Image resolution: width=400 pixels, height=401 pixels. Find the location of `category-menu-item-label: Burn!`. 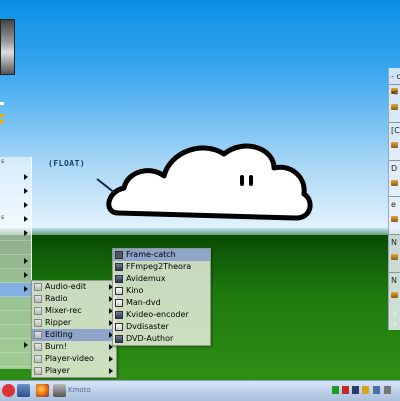

category-menu-item-label: Burn! is located at coordinates (56, 346).